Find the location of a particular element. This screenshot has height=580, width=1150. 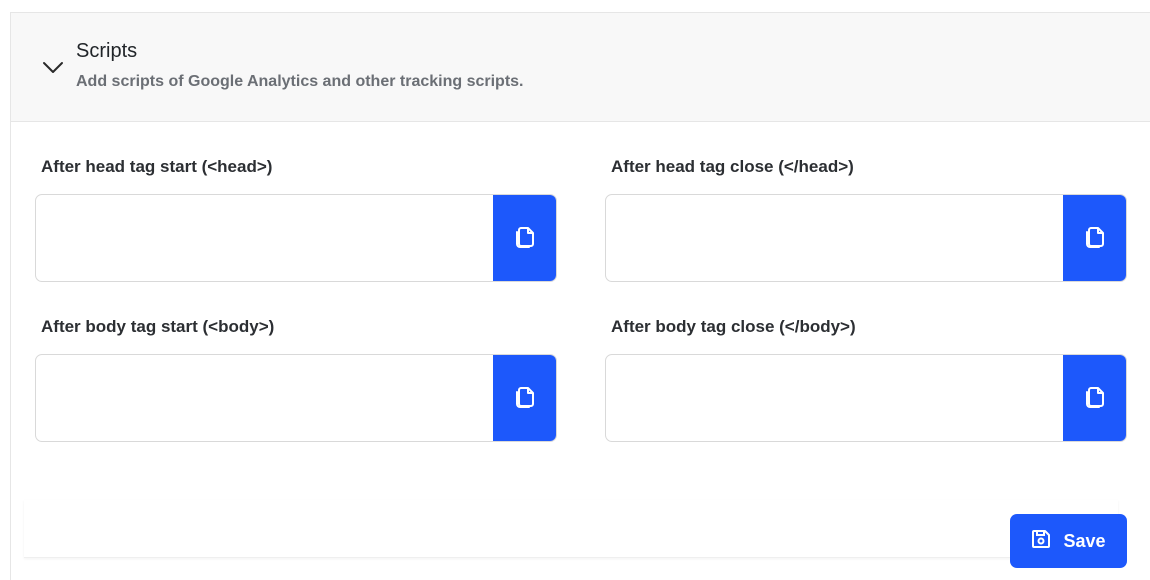

body-start-field is located at coordinates (296, 398).